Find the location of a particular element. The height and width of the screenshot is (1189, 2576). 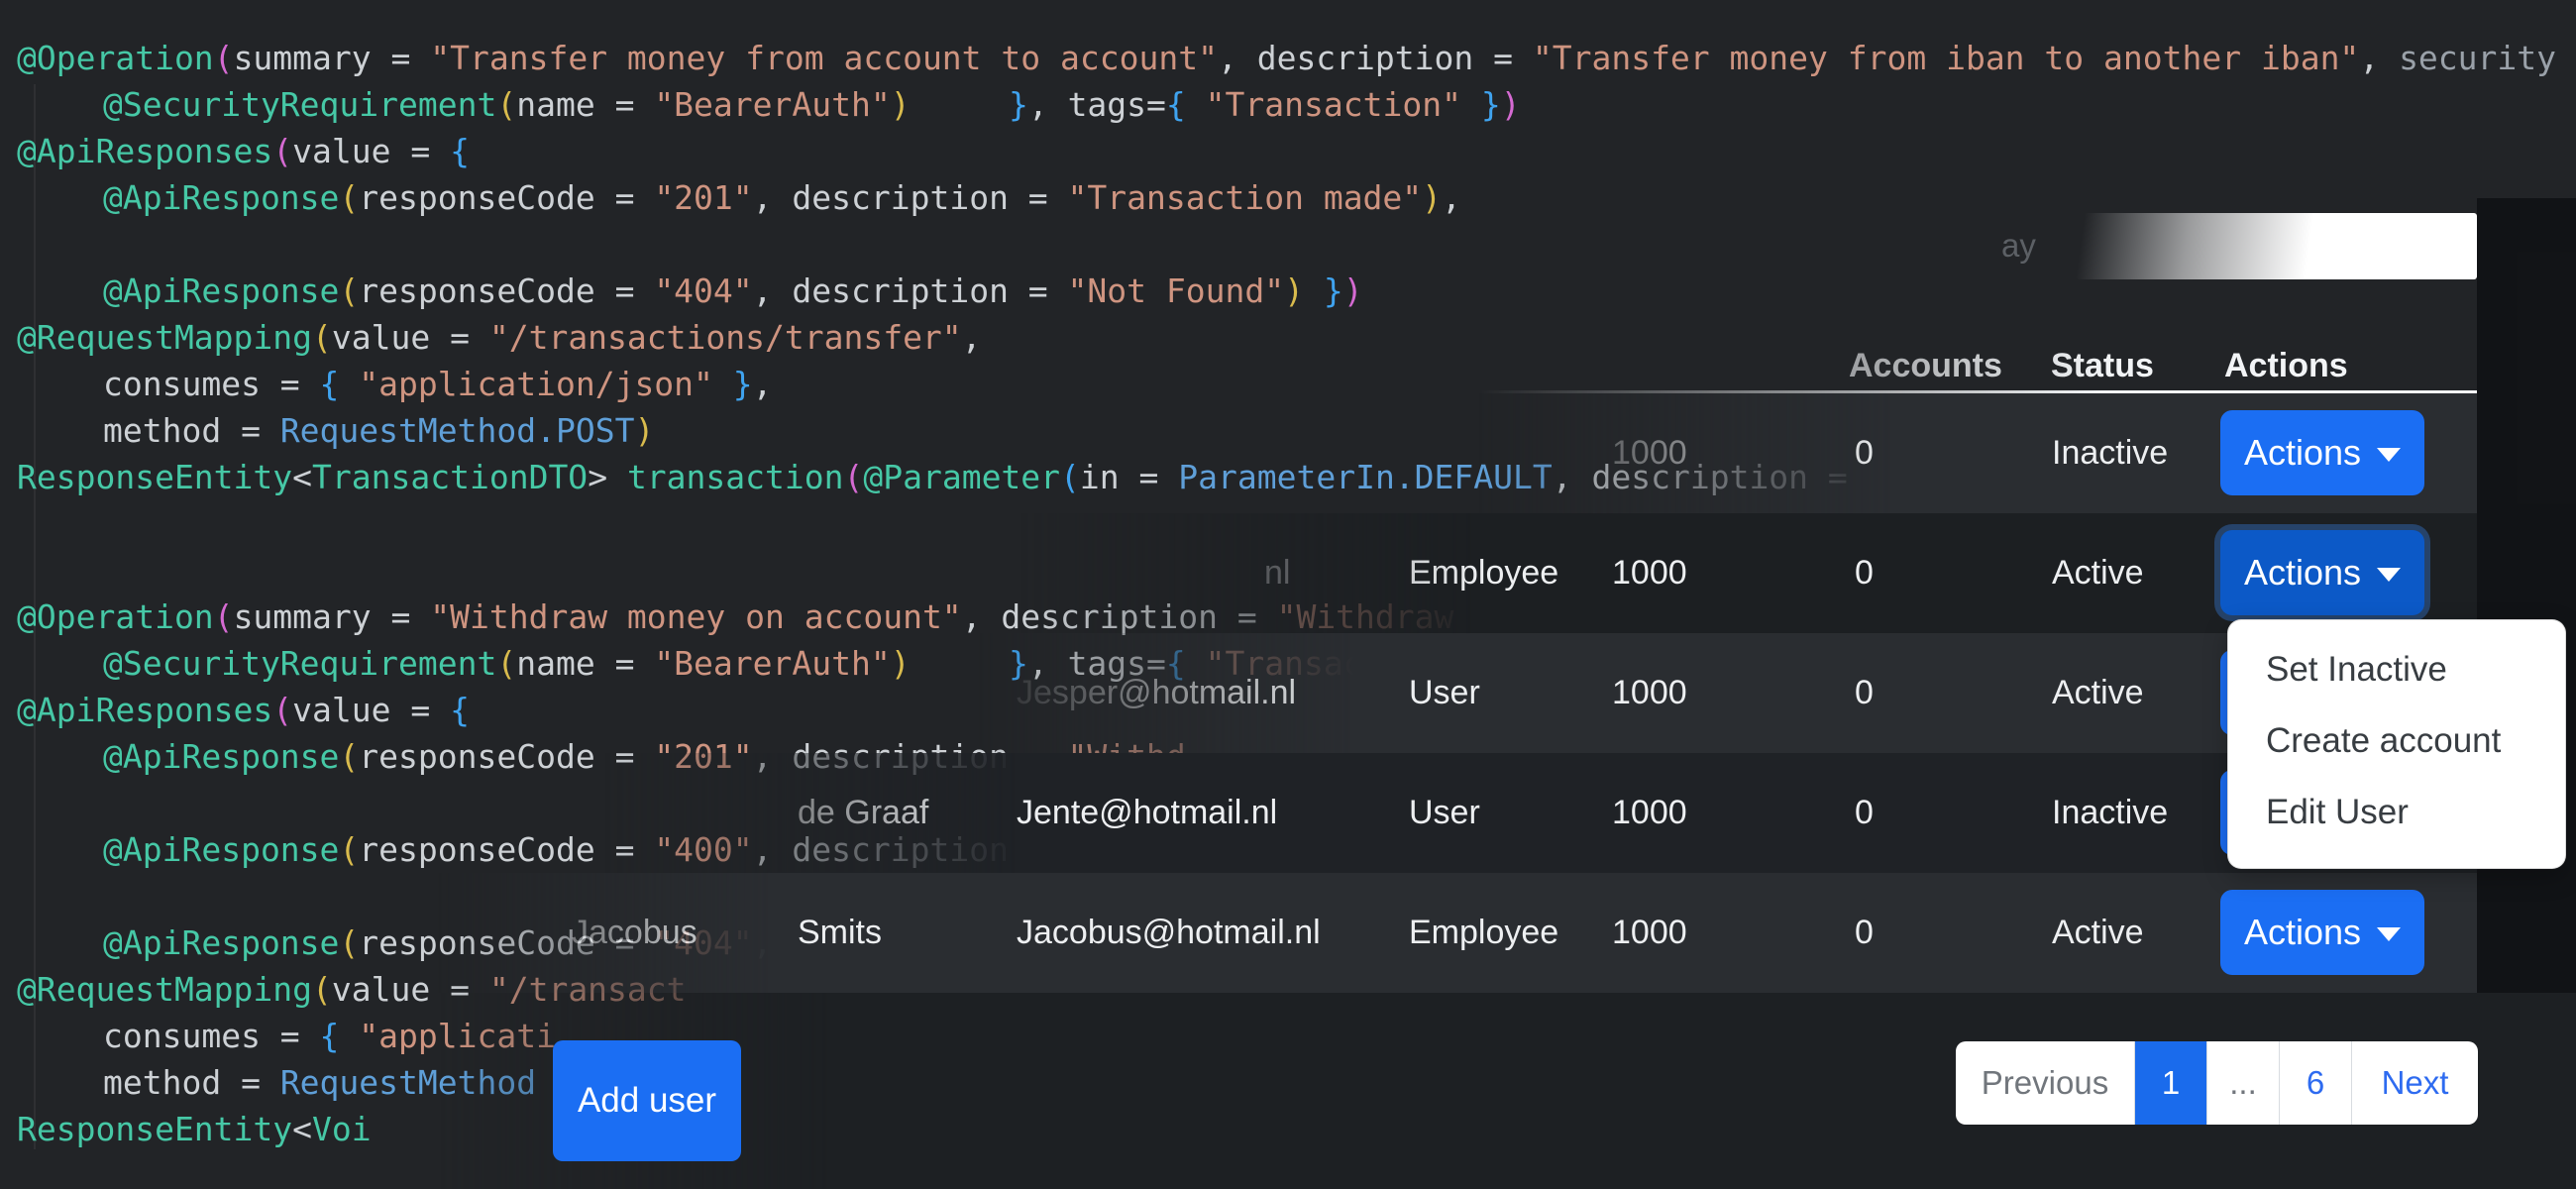

page-6: 6 is located at coordinates (2316, 1083).